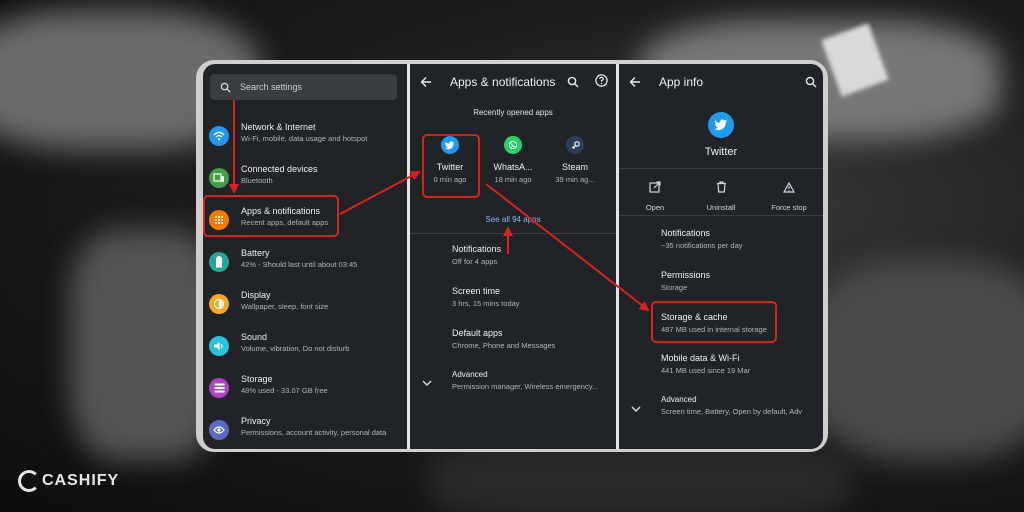 The width and height of the screenshot is (1024, 512). What do you see at coordinates (81, 480) in the screenshot?
I see `brand-name: CASHIFY` at bounding box center [81, 480].